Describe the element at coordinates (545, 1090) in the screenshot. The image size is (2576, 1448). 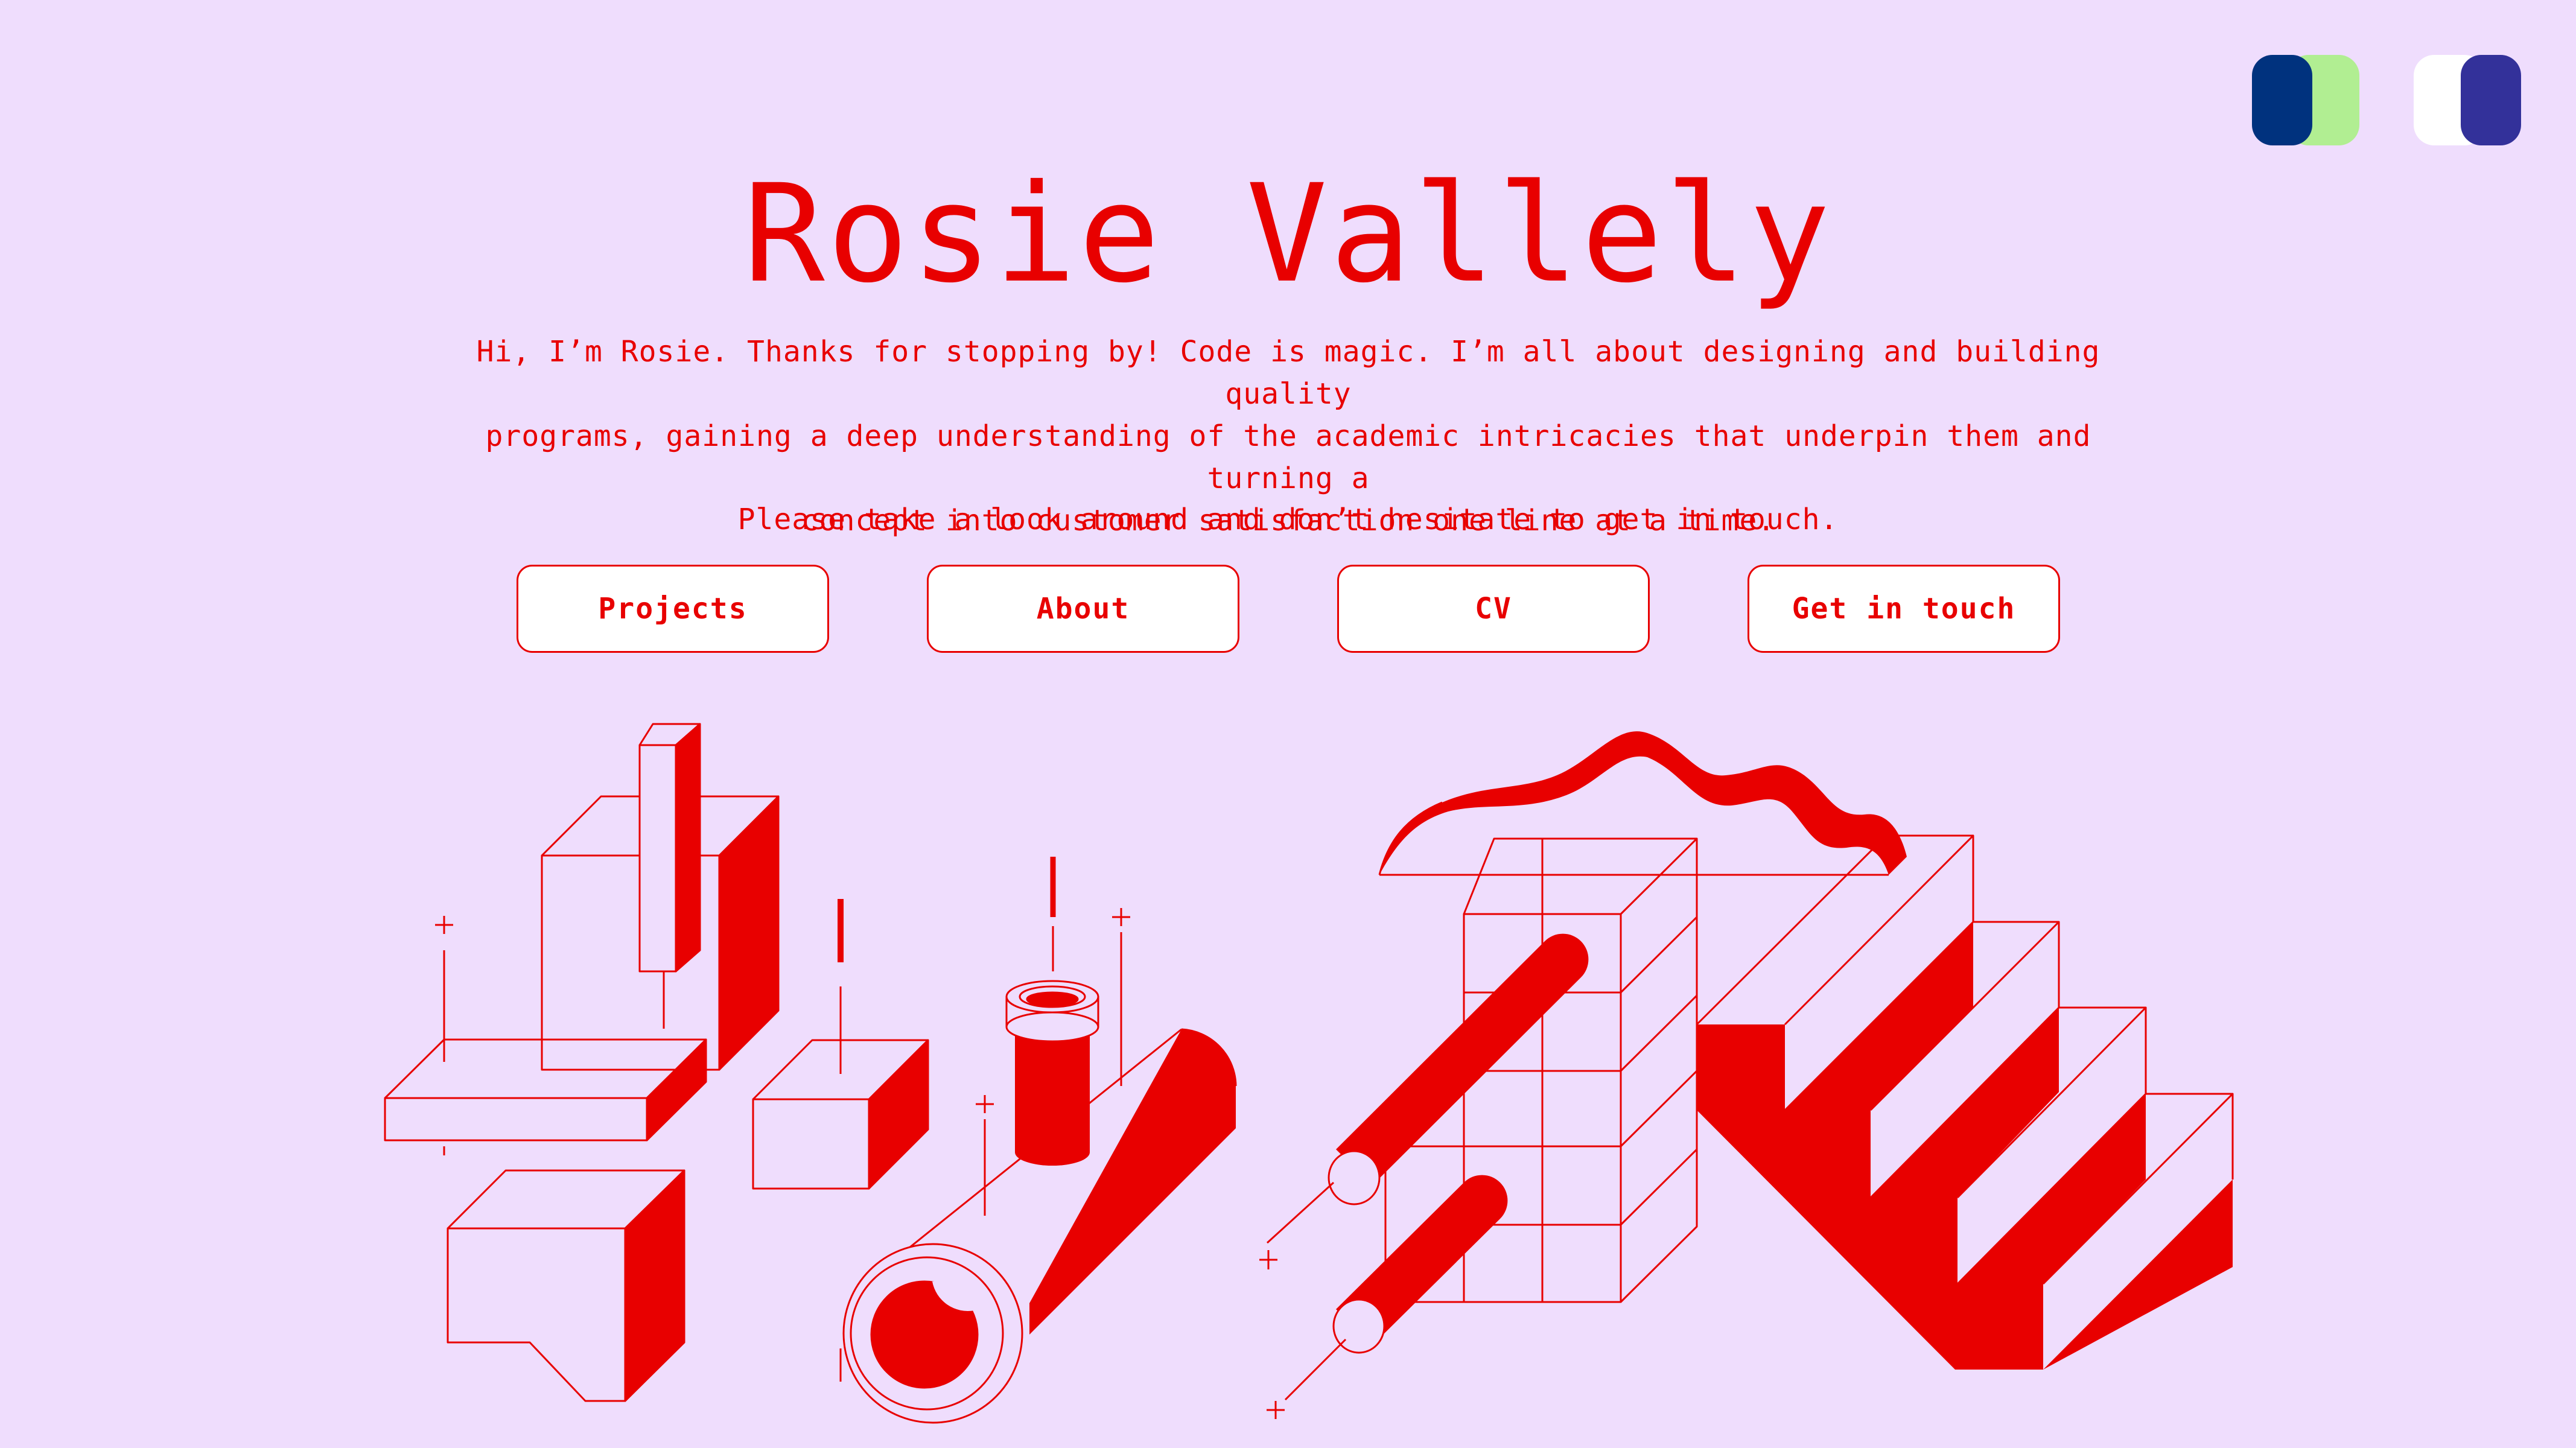
I see `flat-slab-shape` at that location.